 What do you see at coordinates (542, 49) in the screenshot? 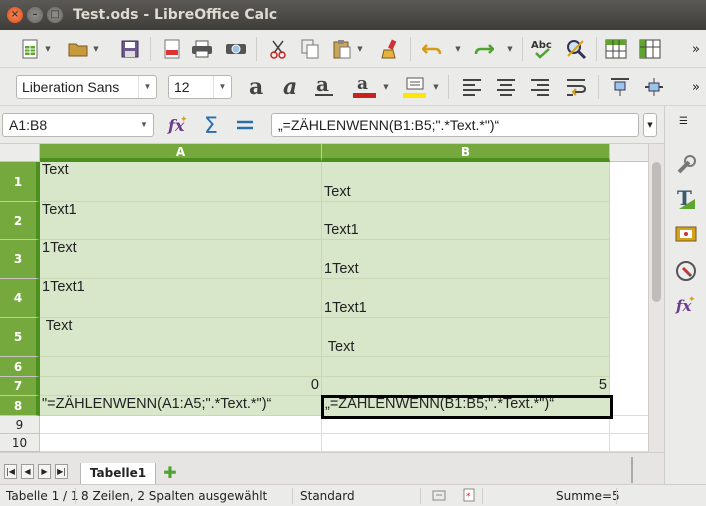
I see `spelling-icon: Abc` at bounding box center [542, 49].